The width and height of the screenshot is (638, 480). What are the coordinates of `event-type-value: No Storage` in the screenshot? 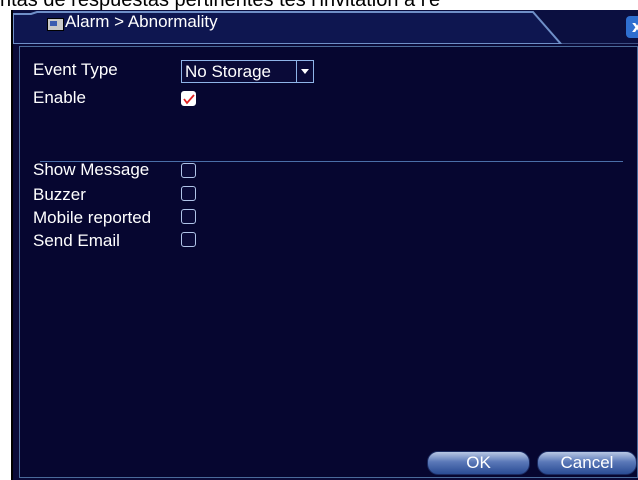 It's located at (228, 71).